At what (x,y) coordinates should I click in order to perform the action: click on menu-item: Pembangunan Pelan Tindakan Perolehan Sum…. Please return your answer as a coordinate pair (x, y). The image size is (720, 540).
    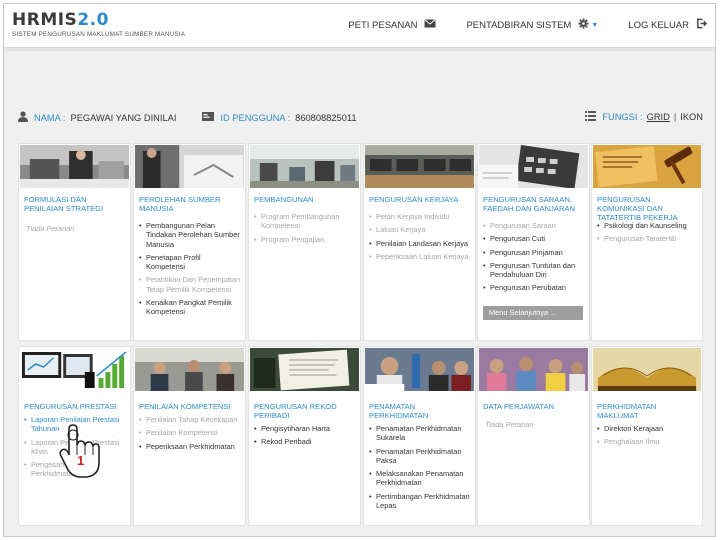
    Looking at the image, I should click on (190, 235).